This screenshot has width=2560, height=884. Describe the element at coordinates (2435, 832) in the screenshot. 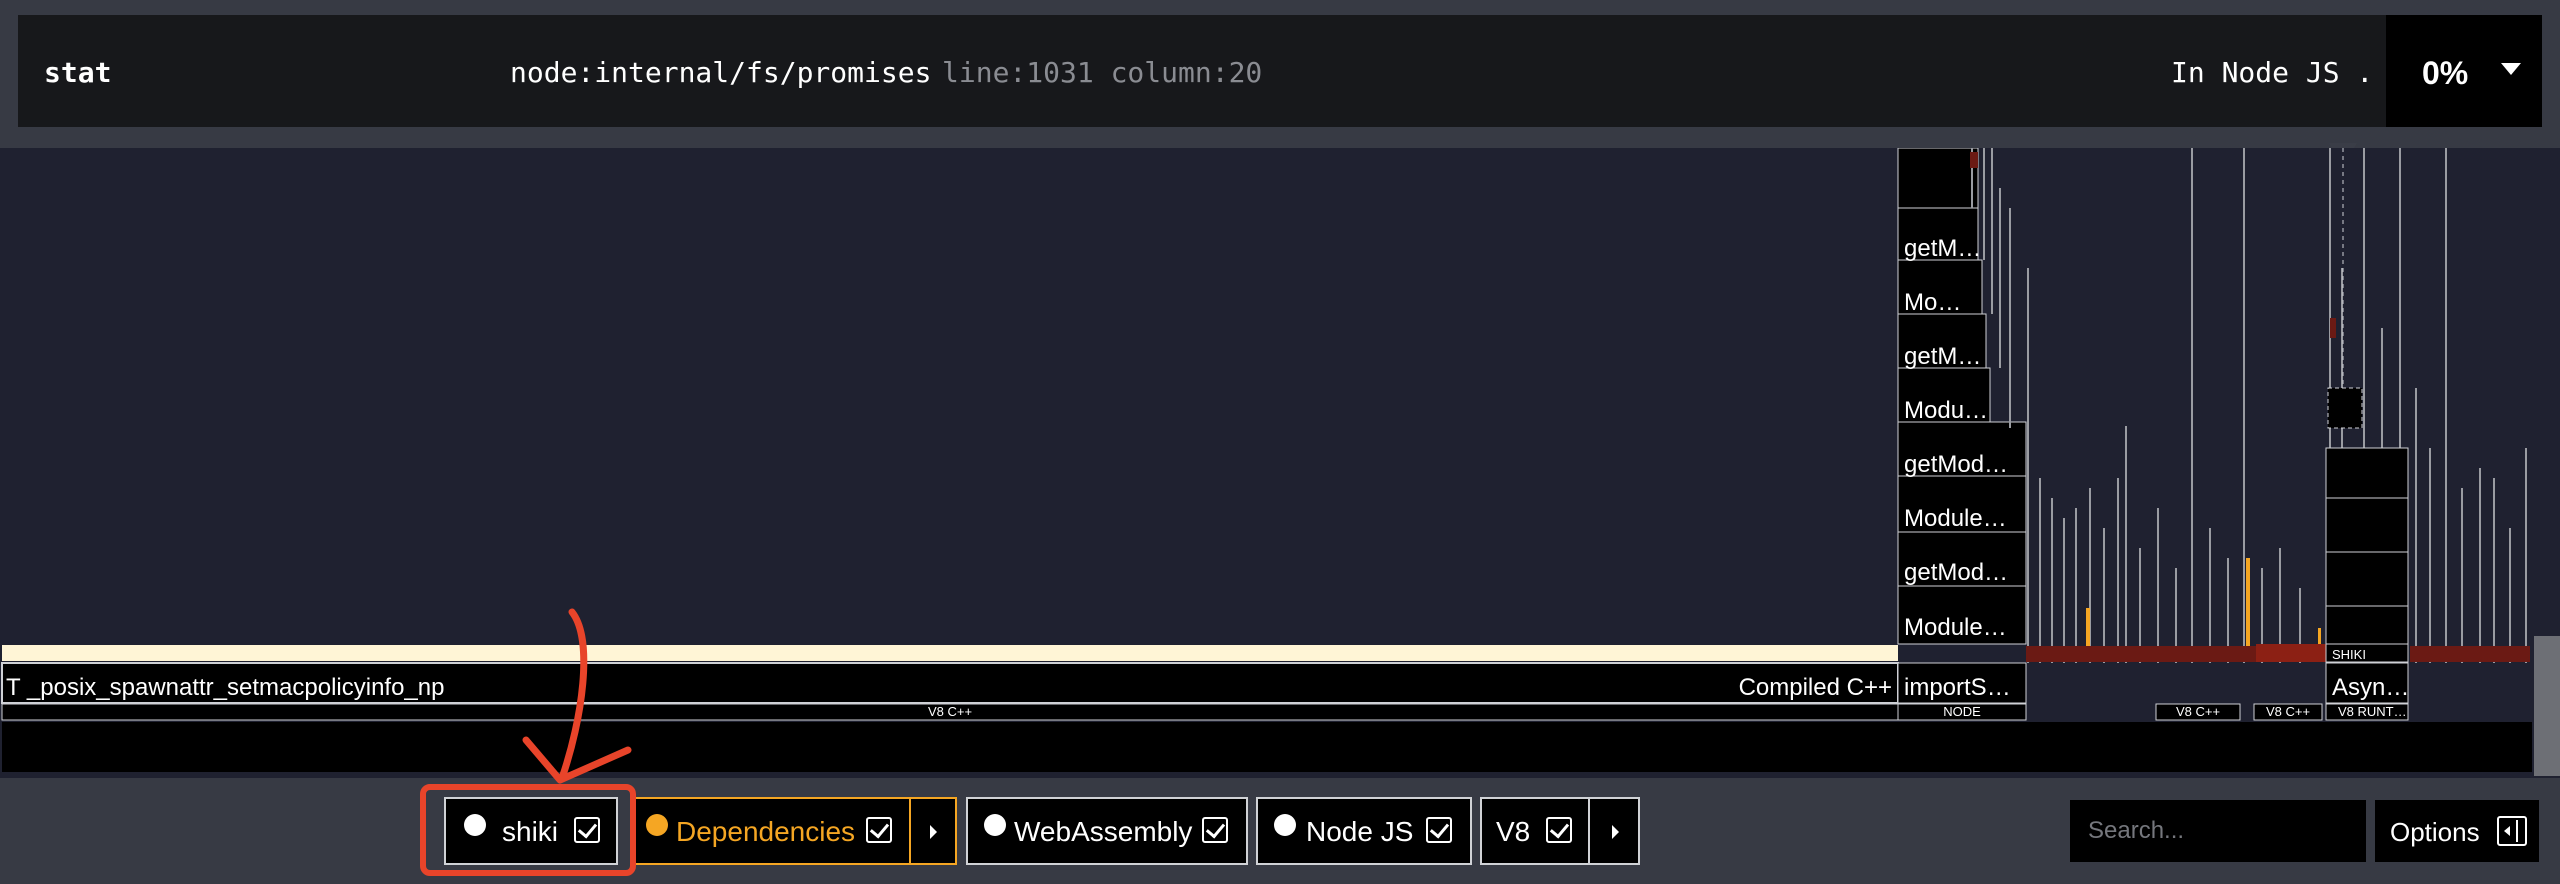

I see `options-label: Options` at that location.